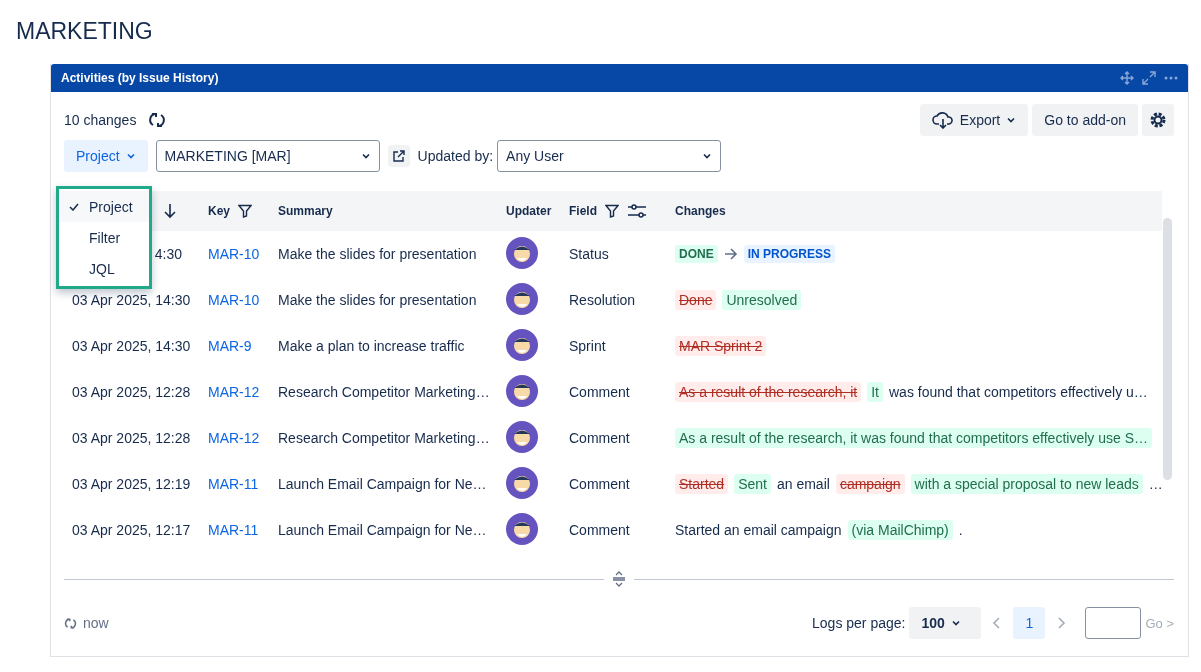 Image resolution: width=1201 pixels, height=672 pixels. I want to click on change-text: ., so click(960, 530).